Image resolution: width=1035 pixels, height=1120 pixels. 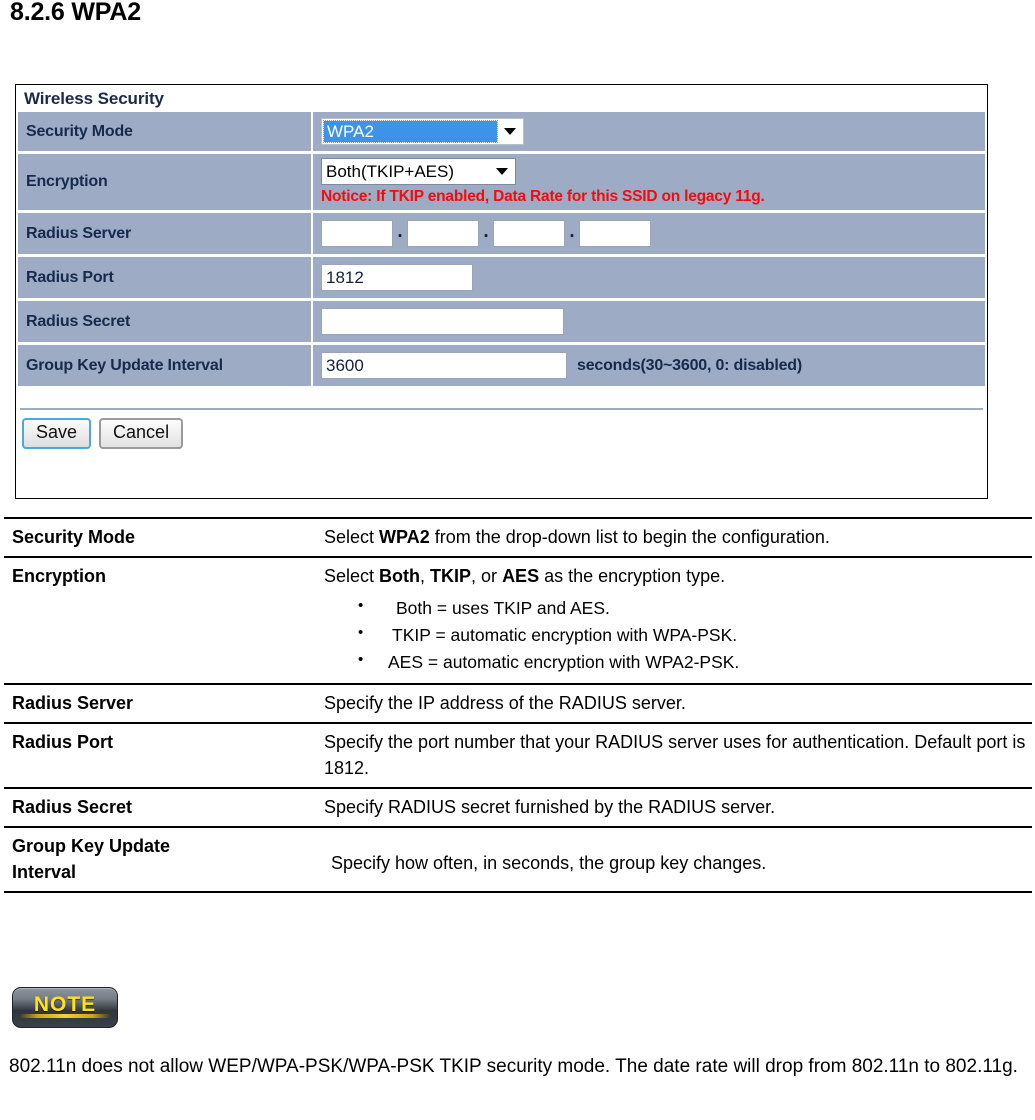 What do you see at coordinates (164, 321) in the screenshot?
I see `radius-secret-label: Radius Secret` at bounding box center [164, 321].